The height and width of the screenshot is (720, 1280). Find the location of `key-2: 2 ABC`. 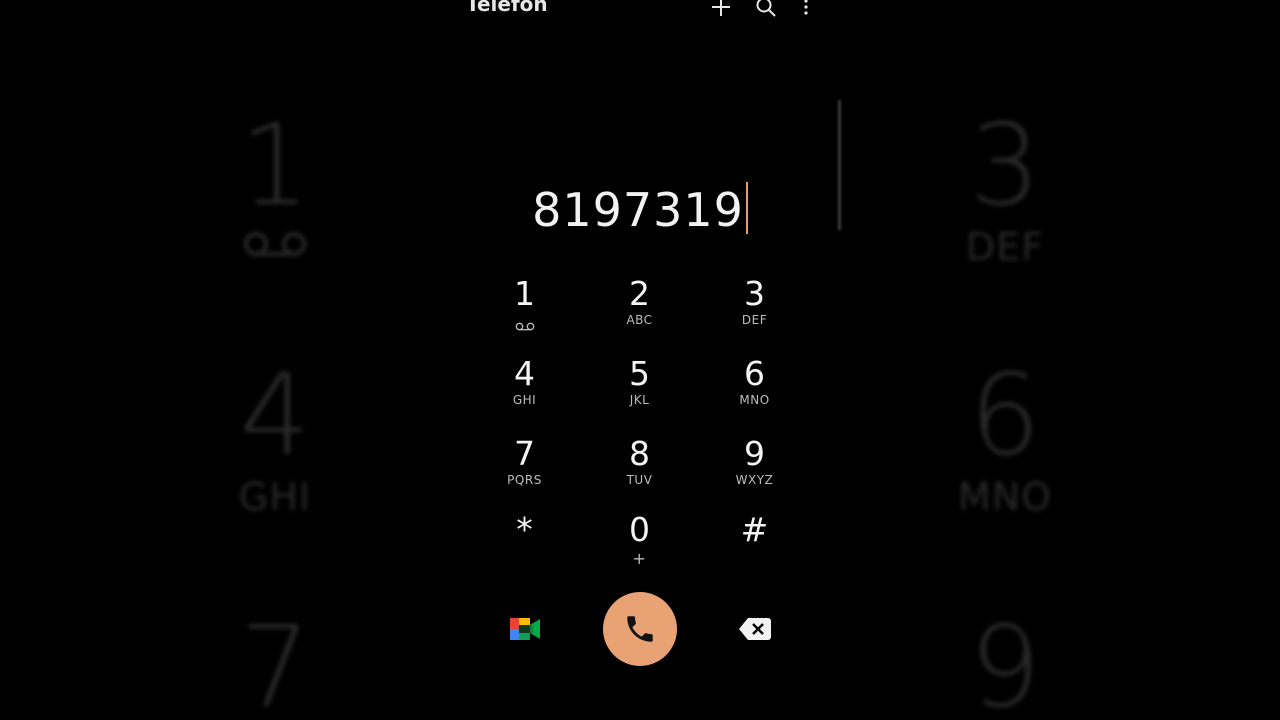

key-2: 2 ABC is located at coordinates (639, 310).